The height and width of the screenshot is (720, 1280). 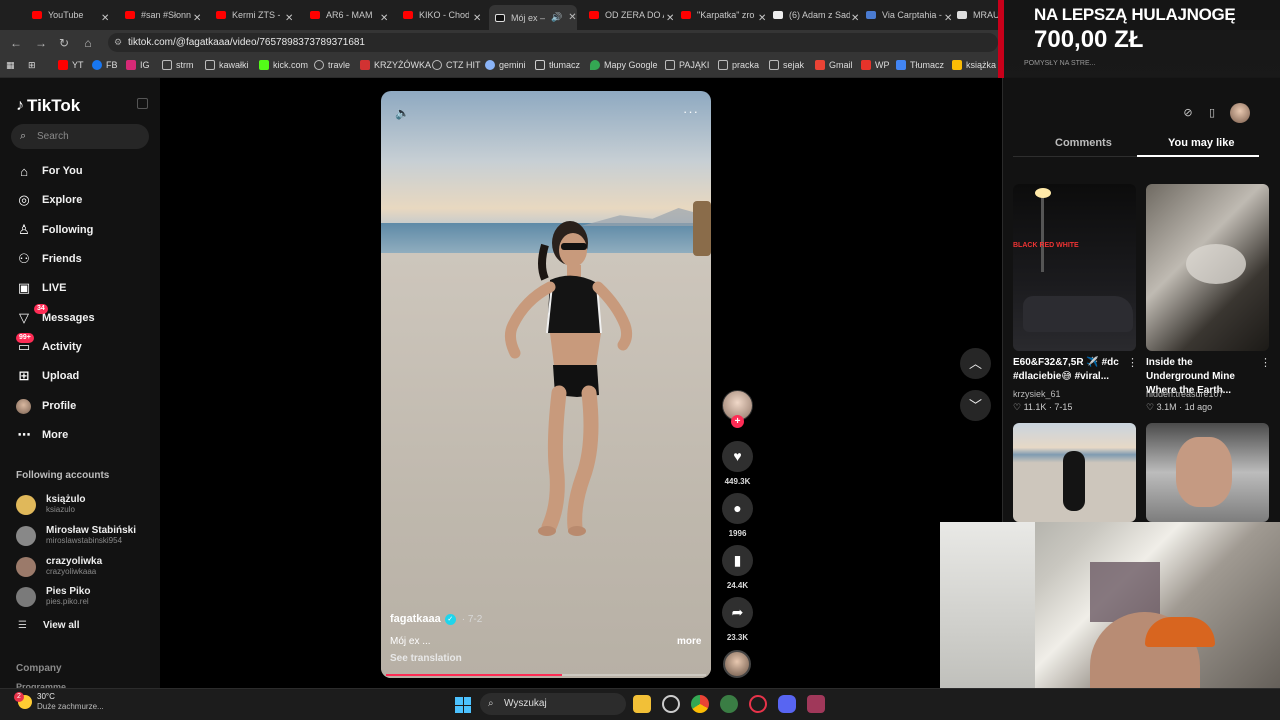 What do you see at coordinates (49, 171) in the screenshot?
I see `nav-for-you: ⌂ For You` at bounding box center [49, 171].